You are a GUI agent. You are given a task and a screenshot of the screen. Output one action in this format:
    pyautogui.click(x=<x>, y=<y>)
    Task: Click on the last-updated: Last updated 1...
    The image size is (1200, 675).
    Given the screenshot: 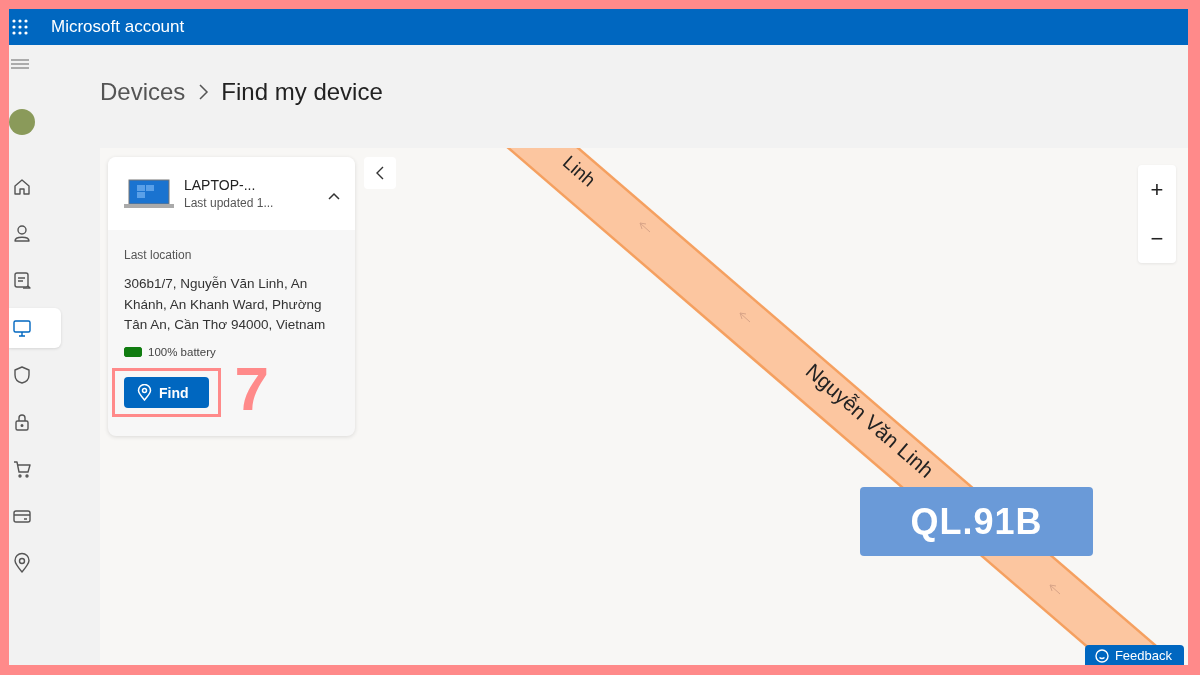 What is the action you would take?
    pyautogui.click(x=229, y=203)
    